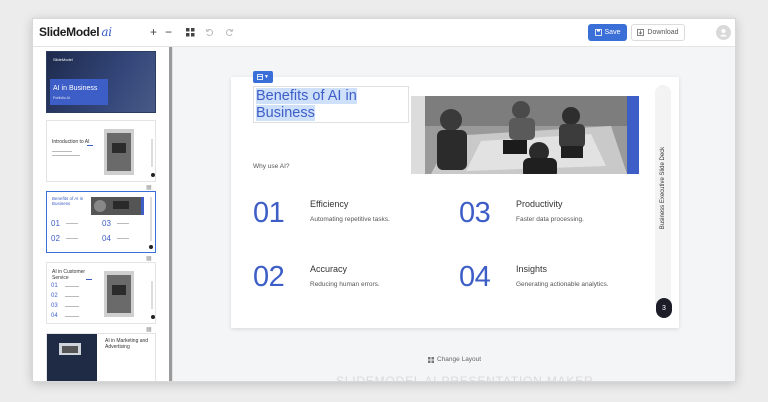 This screenshot has height=402, width=768. I want to click on item-description-accuracy: Reducing human errors., so click(345, 284).